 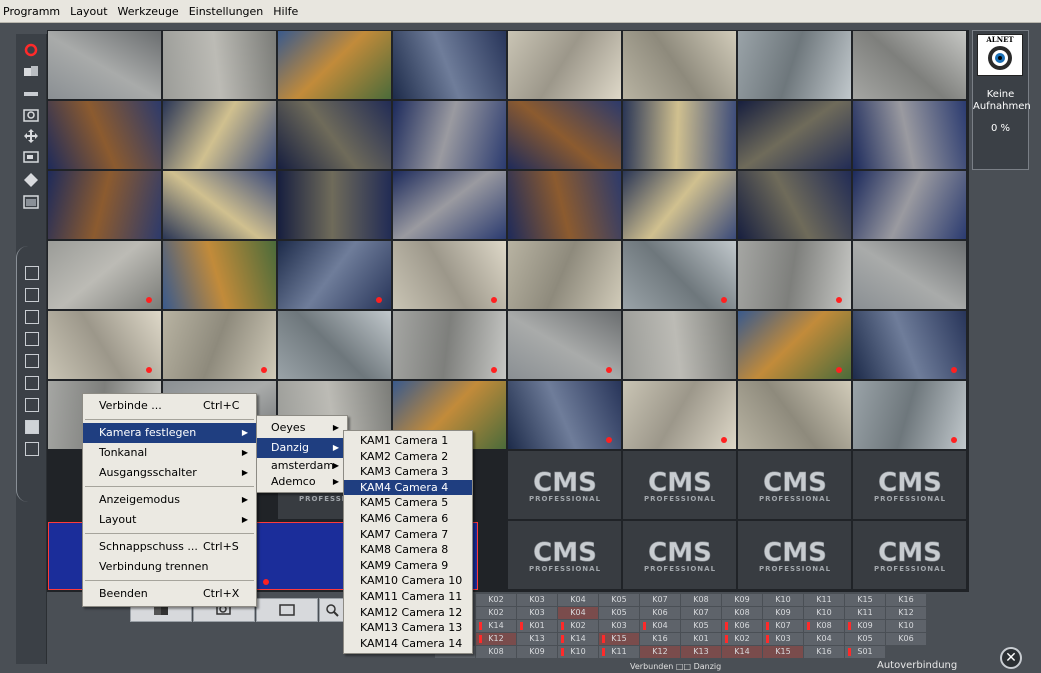 I want to click on channel-cell: S01, so click(x=865, y=652).